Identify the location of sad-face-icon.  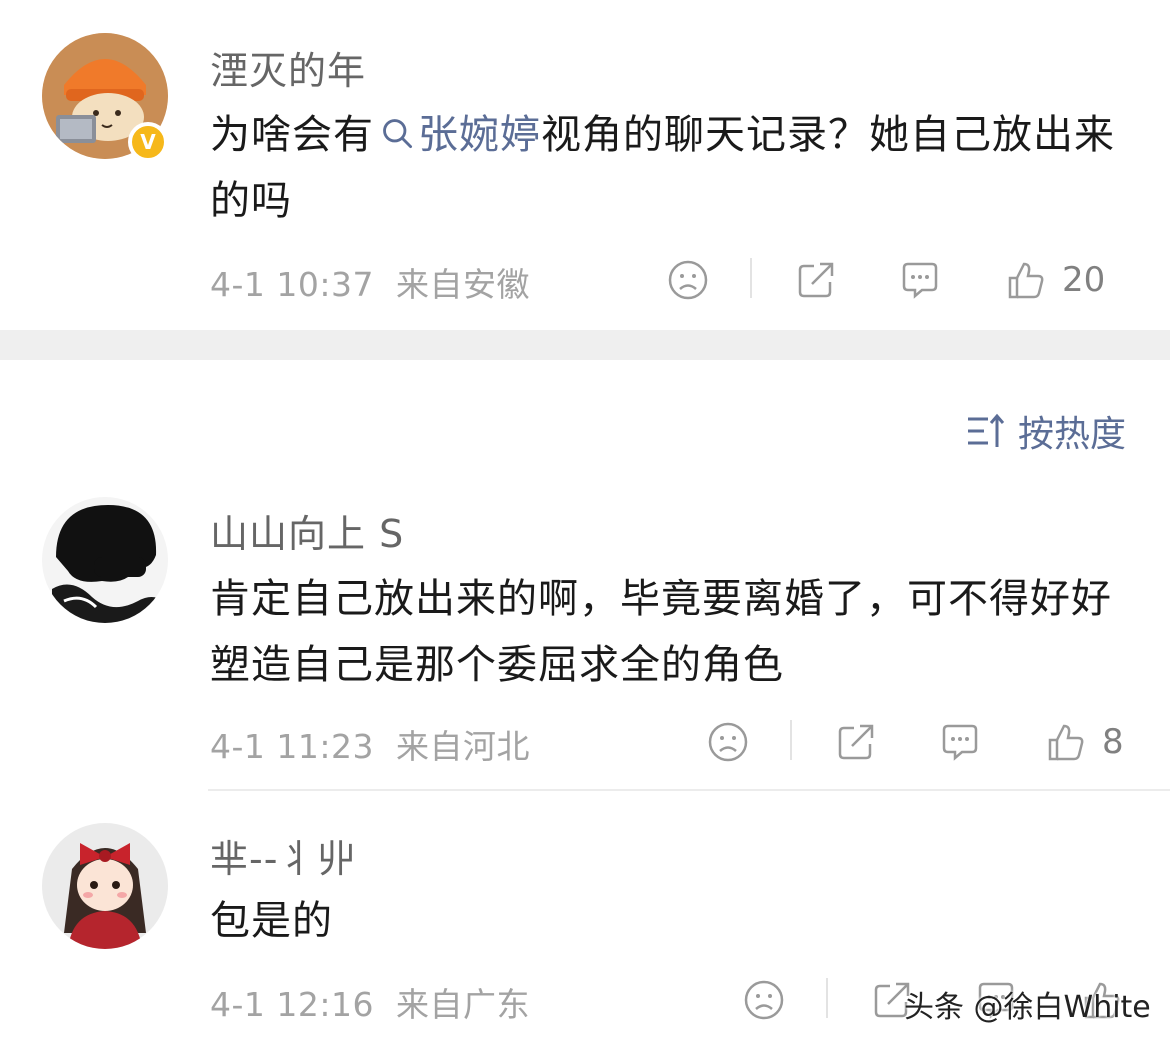
(764, 1000).